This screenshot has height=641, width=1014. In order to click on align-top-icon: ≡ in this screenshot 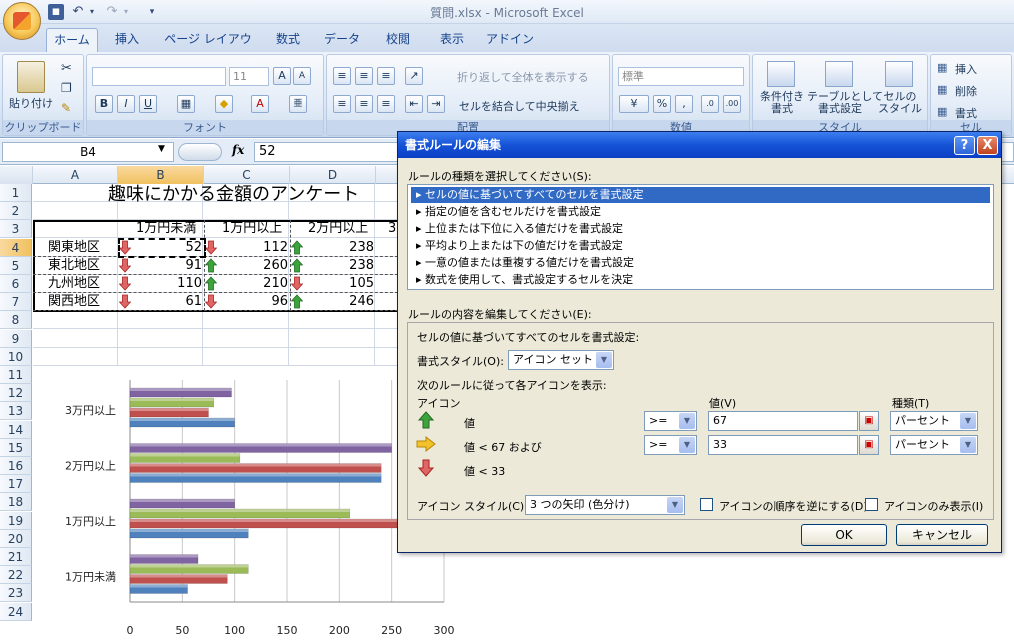, I will do `click(342, 76)`.